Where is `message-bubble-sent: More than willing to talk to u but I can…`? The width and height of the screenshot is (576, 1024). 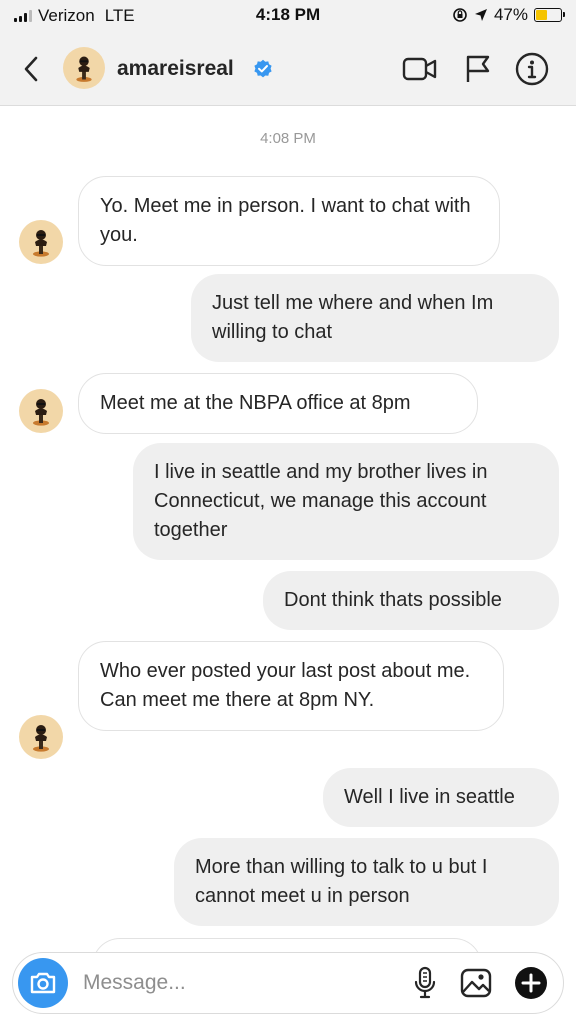
message-bubble-sent: More than willing to talk to u but I can… is located at coordinates (366, 882).